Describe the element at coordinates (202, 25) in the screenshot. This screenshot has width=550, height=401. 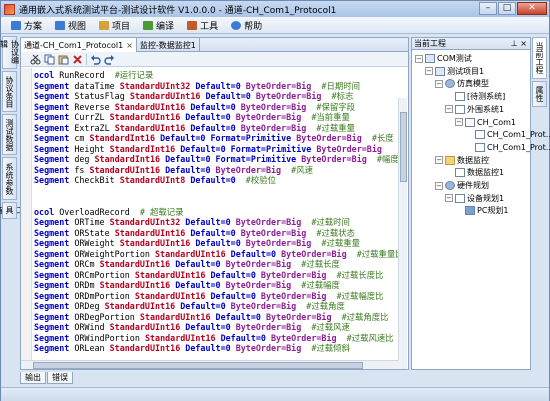
I see `menu-tools: 工具` at that location.